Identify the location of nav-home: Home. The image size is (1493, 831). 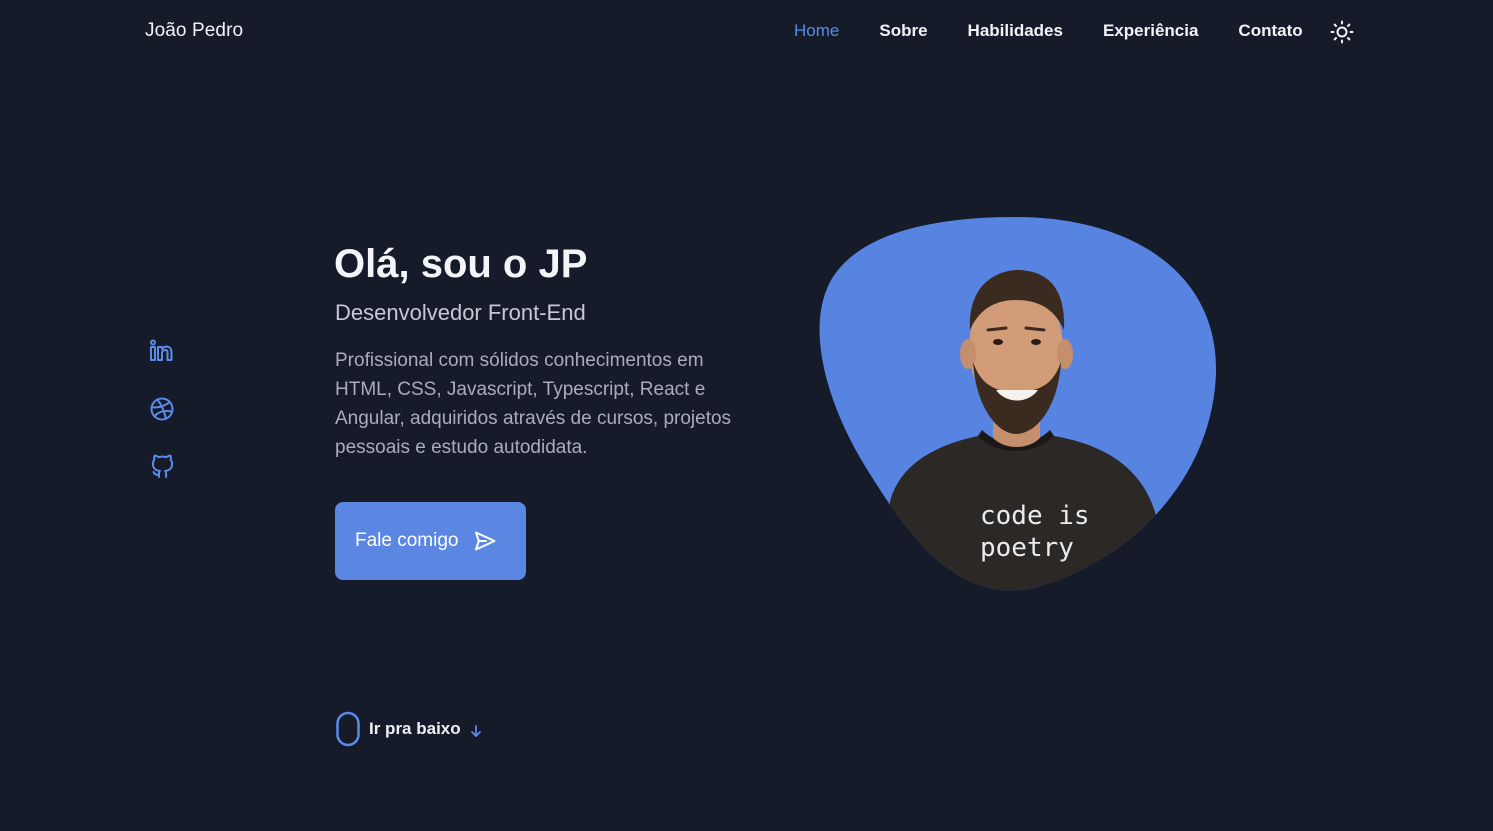
(816, 31).